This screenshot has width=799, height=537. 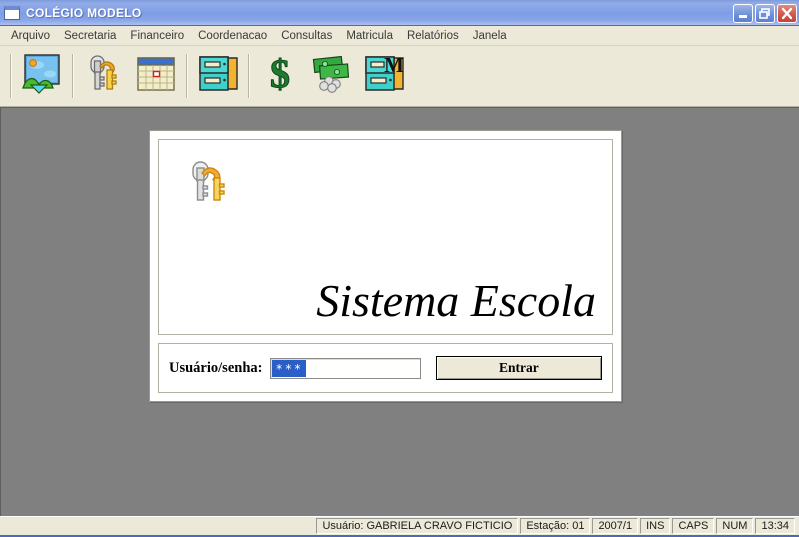 What do you see at coordinates (289, 368) in the screenshot?
I see `password-input-value: ***` at bounding box center [289, 368].